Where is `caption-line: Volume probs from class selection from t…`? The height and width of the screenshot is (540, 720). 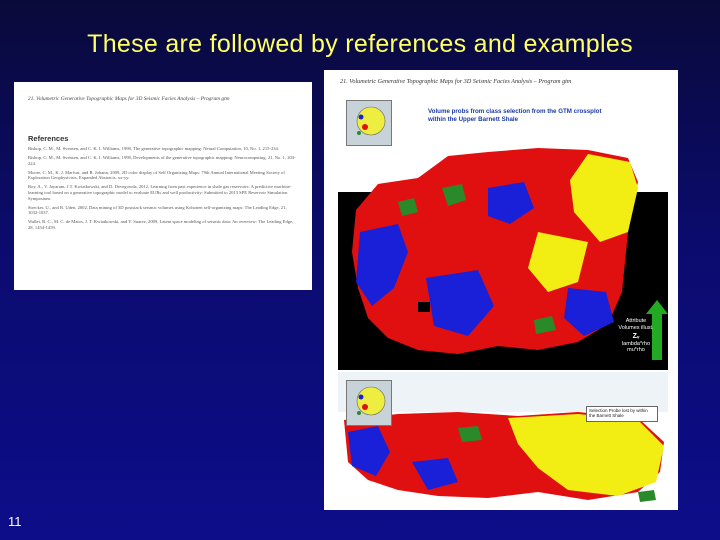
caption-line: Volume probs from class selection from t… is located at coordinates (515, 111).